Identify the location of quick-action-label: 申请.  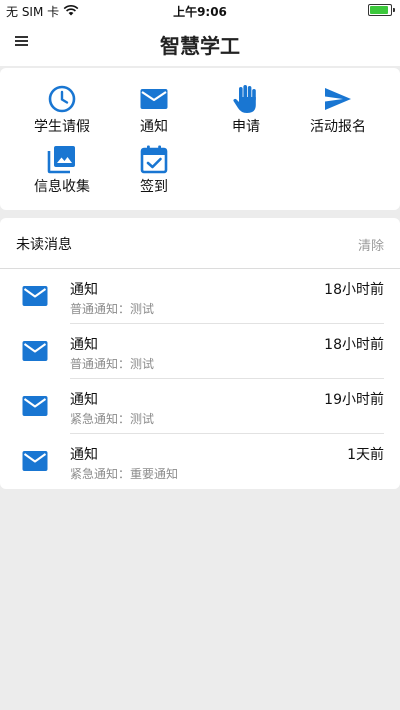
(246, 127).